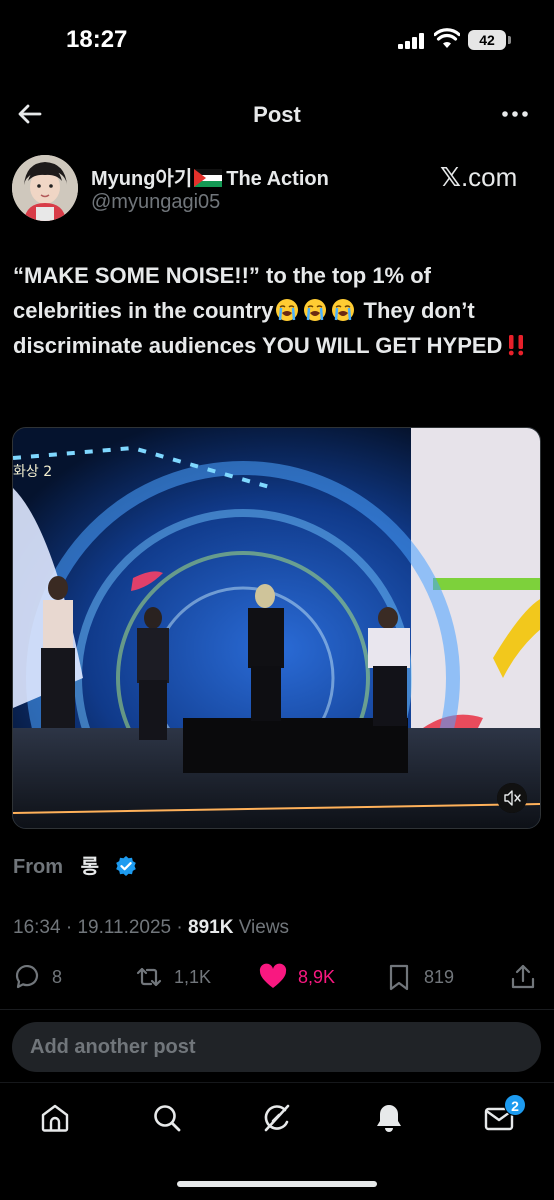  What do you see at coordinates (38, 867) in the screenshot?
I see `from-label: From` at bounding box center [38, 867].